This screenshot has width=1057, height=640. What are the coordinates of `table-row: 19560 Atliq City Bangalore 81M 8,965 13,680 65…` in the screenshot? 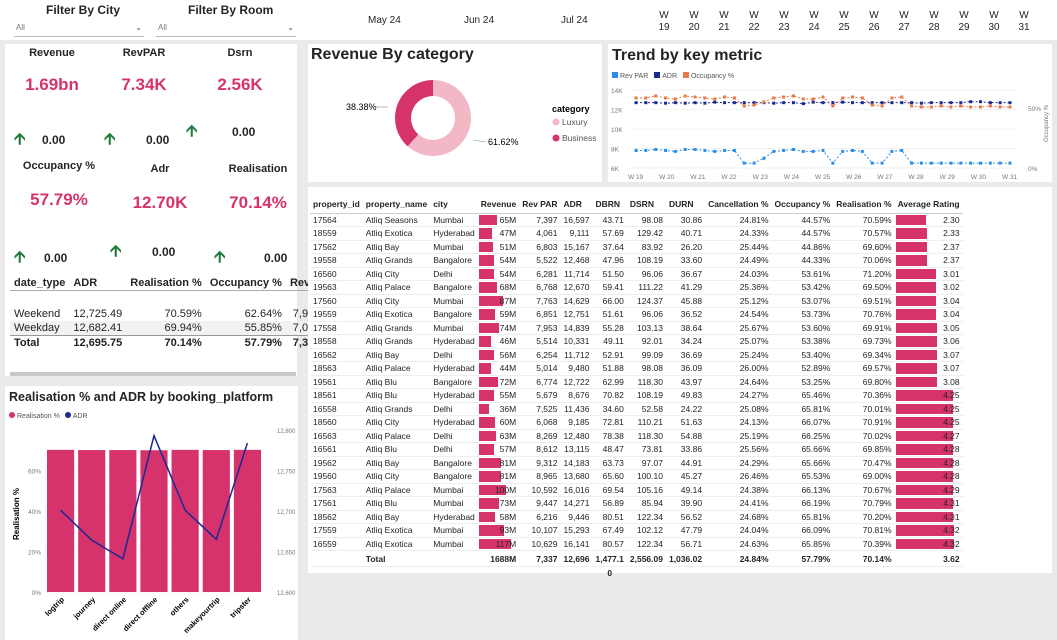 It's located at (636, 476).